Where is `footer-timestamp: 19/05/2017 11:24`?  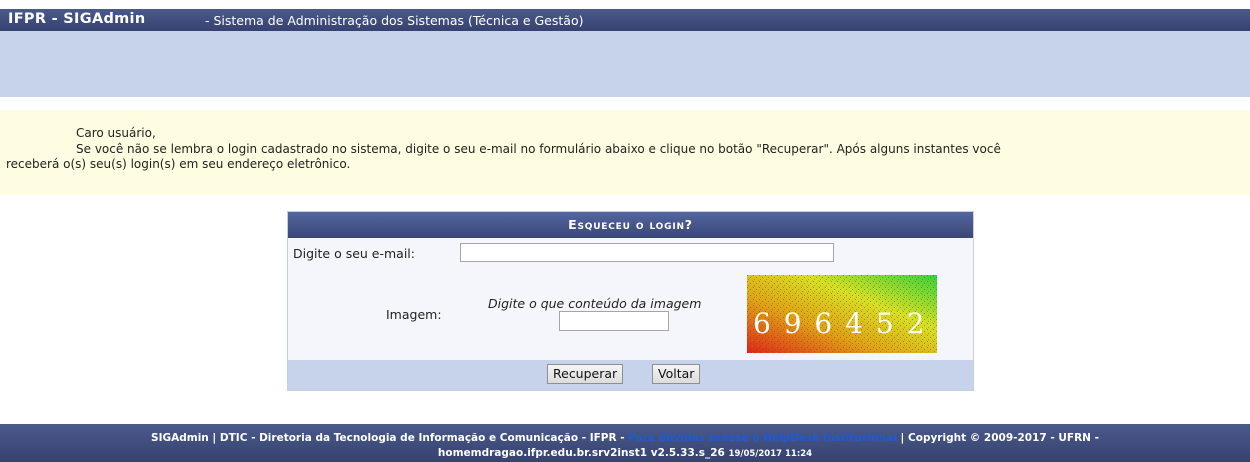
footer-timestamp: 19/05/2017 11:24 is located at coordinates (770, 454).